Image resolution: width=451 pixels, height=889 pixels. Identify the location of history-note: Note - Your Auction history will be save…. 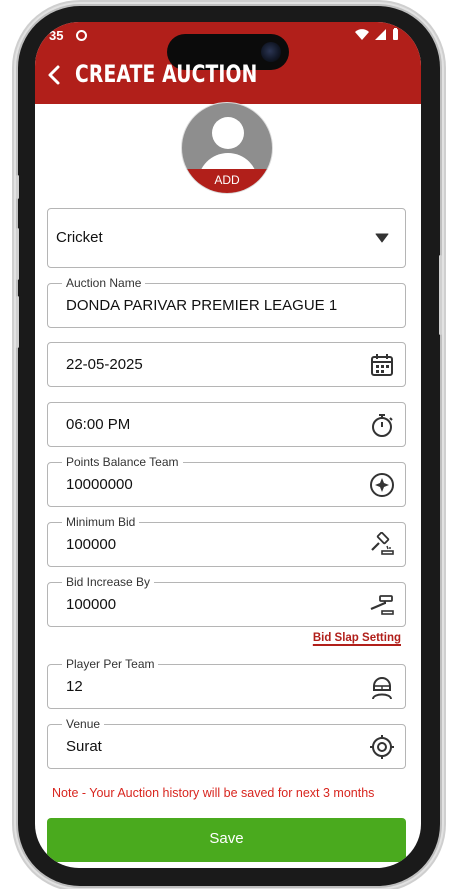
(213, 793).